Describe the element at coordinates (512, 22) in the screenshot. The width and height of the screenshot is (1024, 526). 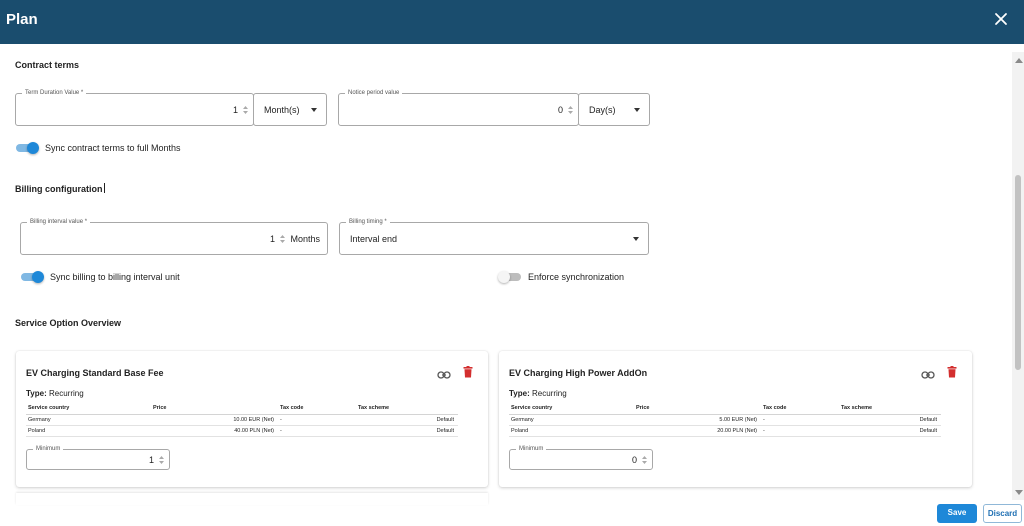
I see `dialog-header: Plan` at that location.